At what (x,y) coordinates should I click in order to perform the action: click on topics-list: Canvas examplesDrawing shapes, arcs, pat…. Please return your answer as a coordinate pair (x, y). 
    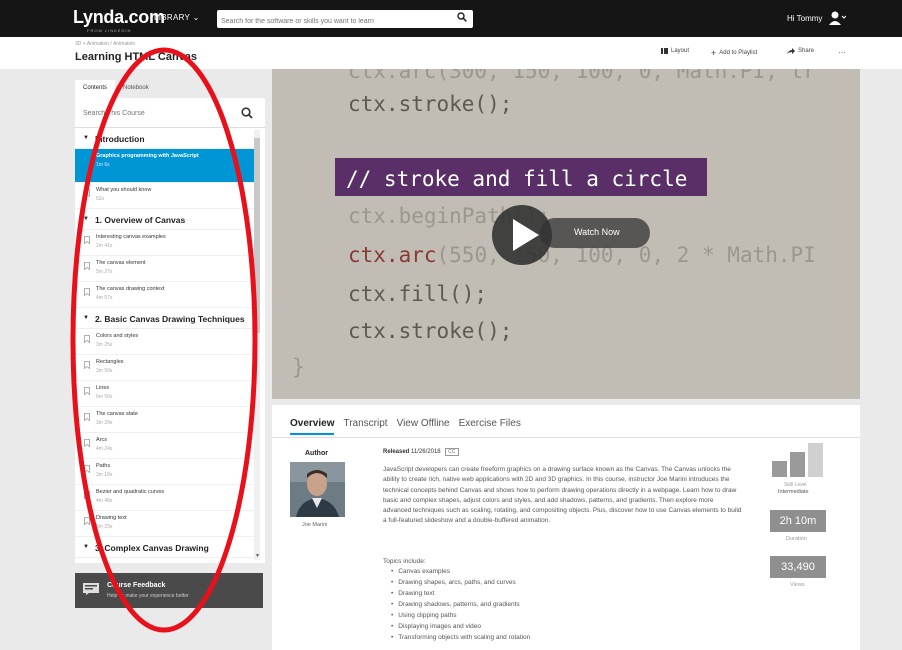
    Looking at the image, I should click on (456, 606).